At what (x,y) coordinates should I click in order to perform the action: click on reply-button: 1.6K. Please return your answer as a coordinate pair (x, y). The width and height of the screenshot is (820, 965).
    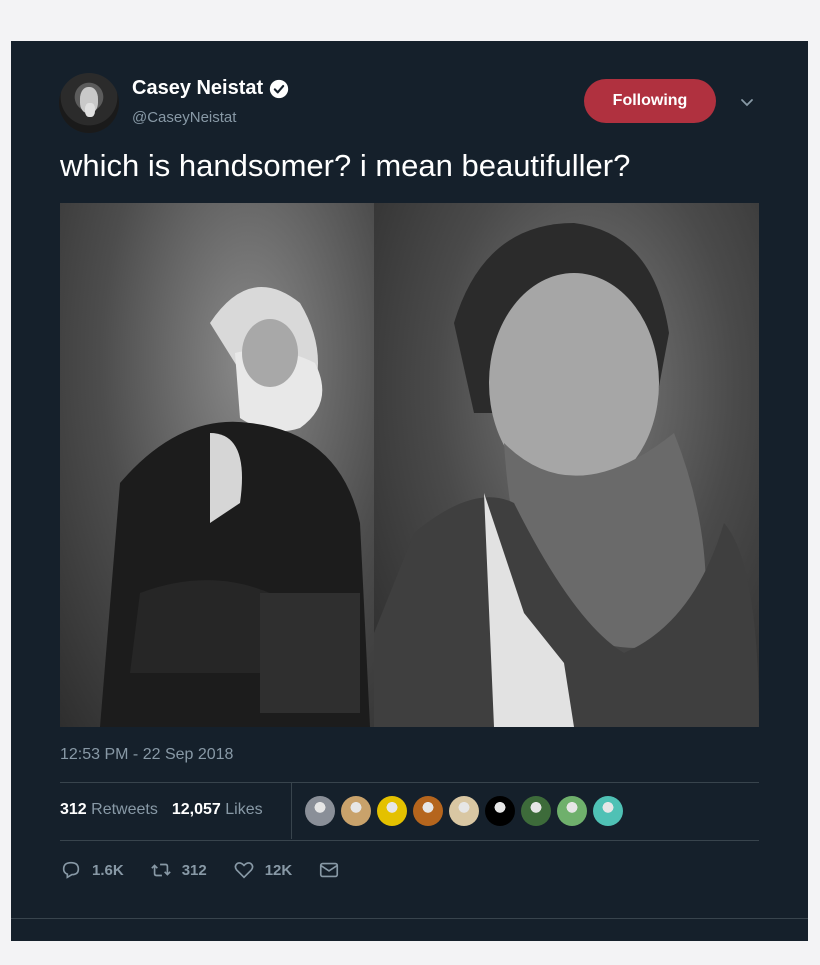
    Looking at the image, I should click on (92, 870).